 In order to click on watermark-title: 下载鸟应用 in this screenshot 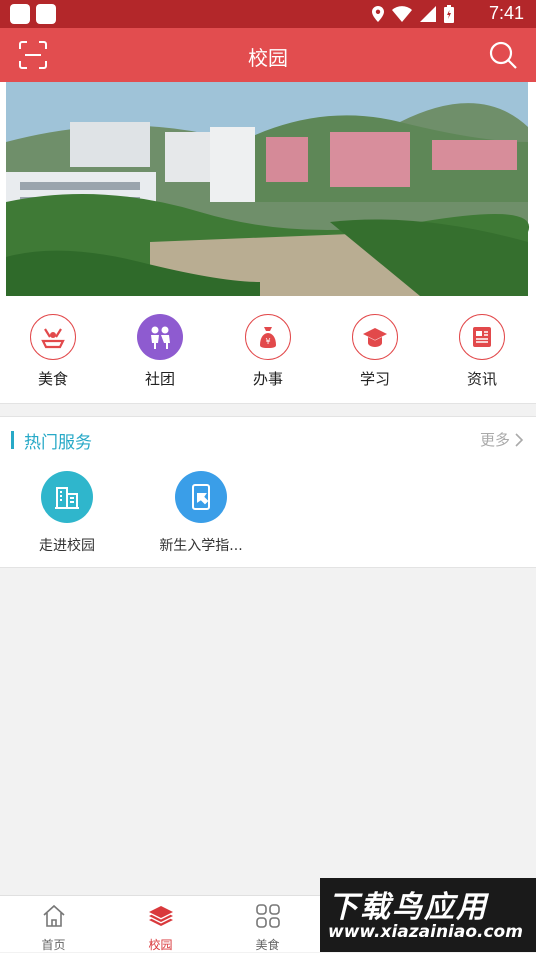, I will do `click(408, 907)`.